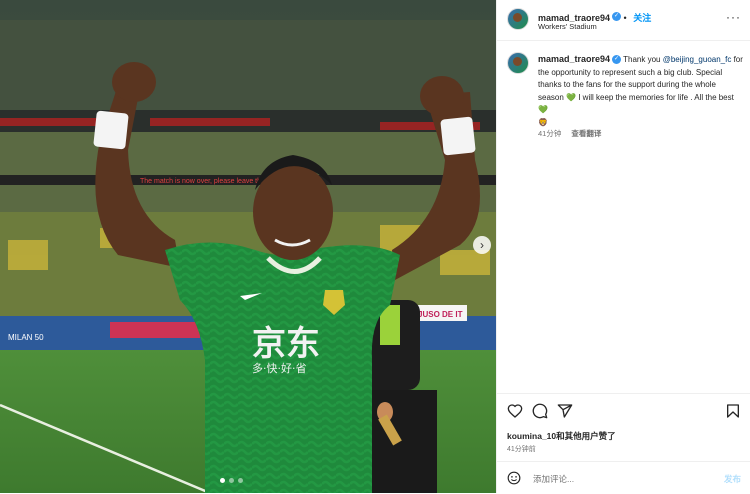 This screenshot has height=494, width=750. I want to click on comment-bar: 发布, so click(623, 477).